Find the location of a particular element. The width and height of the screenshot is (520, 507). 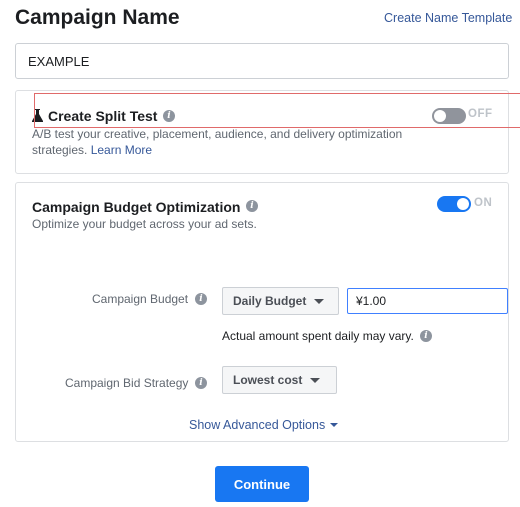

budget-optimization-info-icon: i is located at coordinates (252, 206).